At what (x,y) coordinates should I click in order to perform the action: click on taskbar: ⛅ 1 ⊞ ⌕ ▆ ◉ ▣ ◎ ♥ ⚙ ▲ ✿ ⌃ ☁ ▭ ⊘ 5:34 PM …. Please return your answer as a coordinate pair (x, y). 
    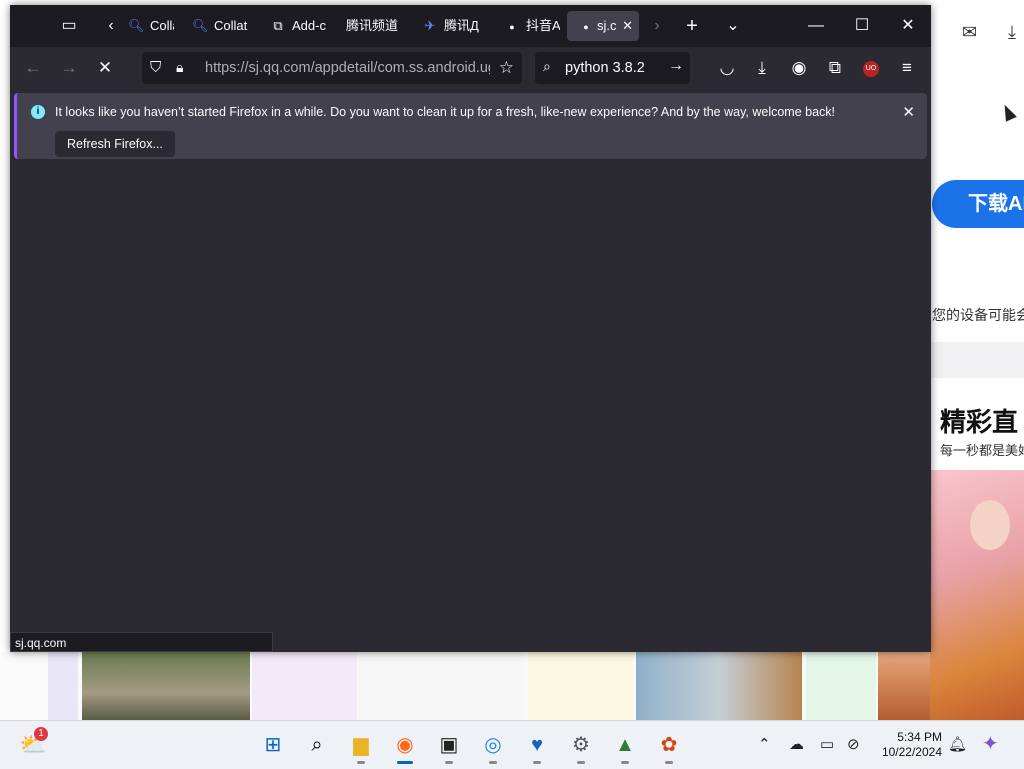
    Looking at the image, I should click on (512, 744).